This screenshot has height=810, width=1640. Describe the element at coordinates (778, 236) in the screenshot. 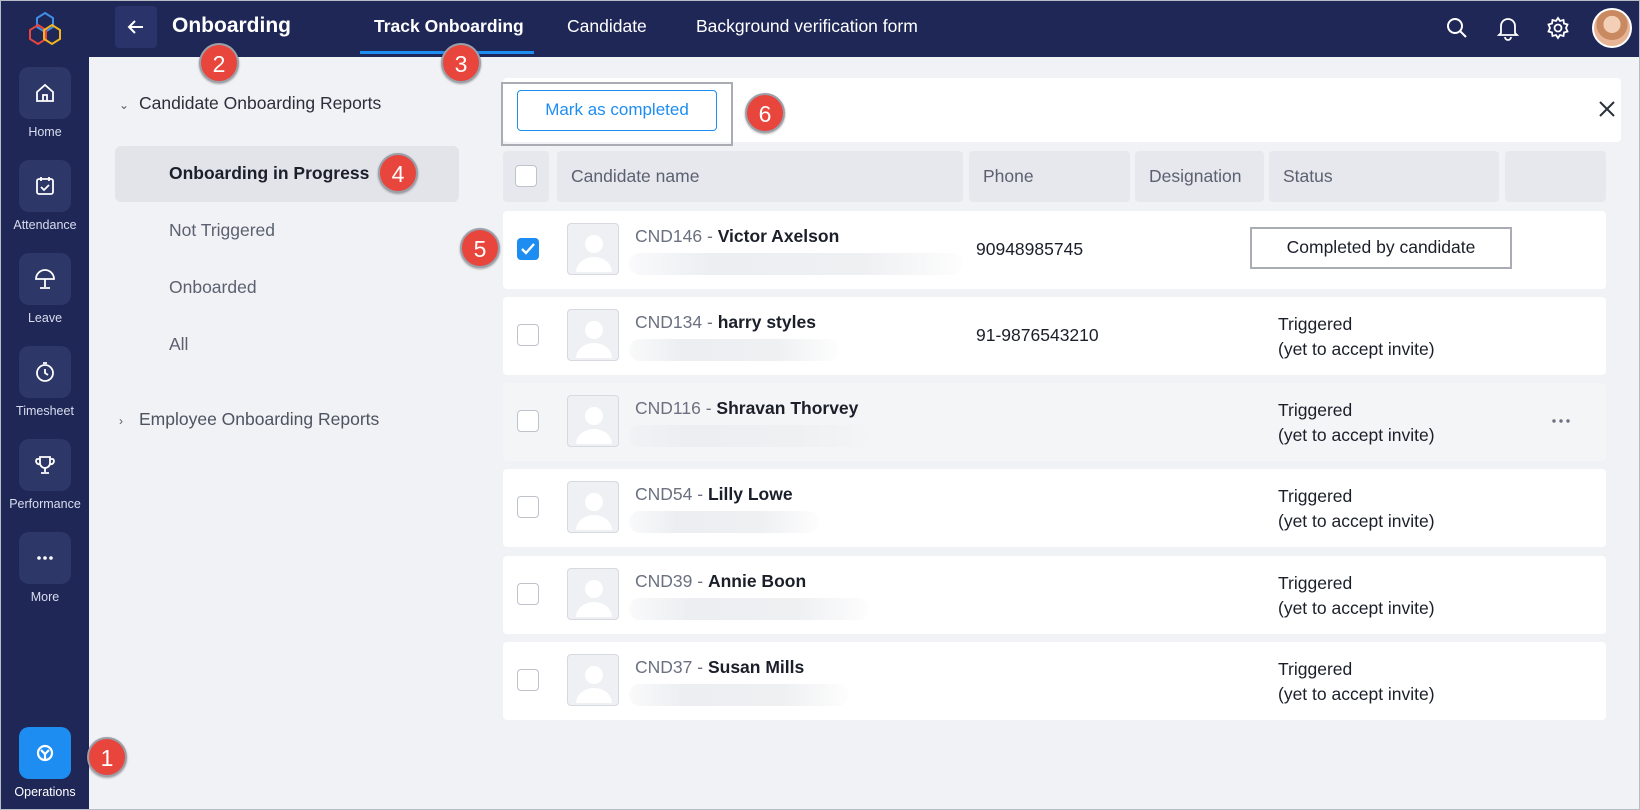

I see `candidate-name: Victor Axelson` at that location.